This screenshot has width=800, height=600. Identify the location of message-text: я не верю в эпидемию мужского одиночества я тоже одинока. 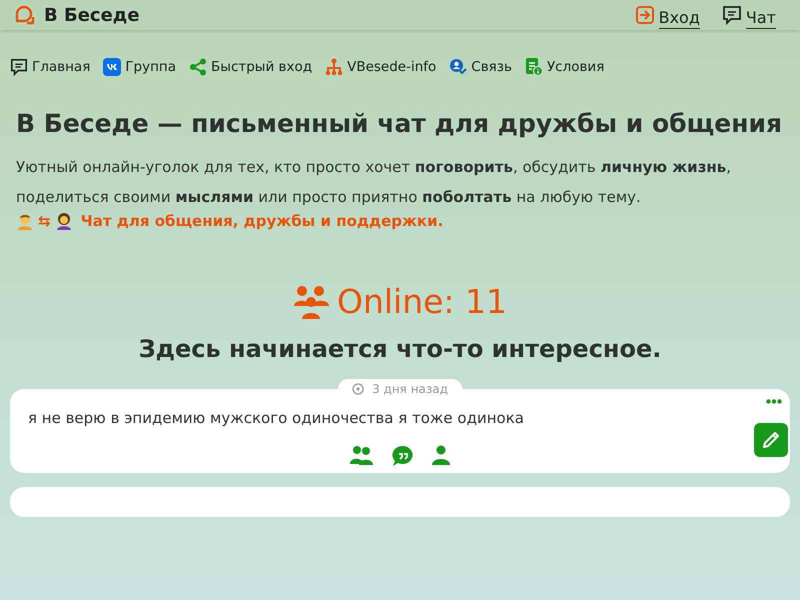
(276, 418).